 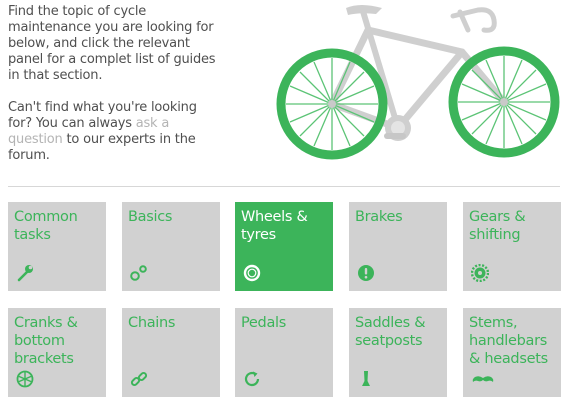 I want to click on tile-common-tasks: Common tasks, so click(x=57, y=246).